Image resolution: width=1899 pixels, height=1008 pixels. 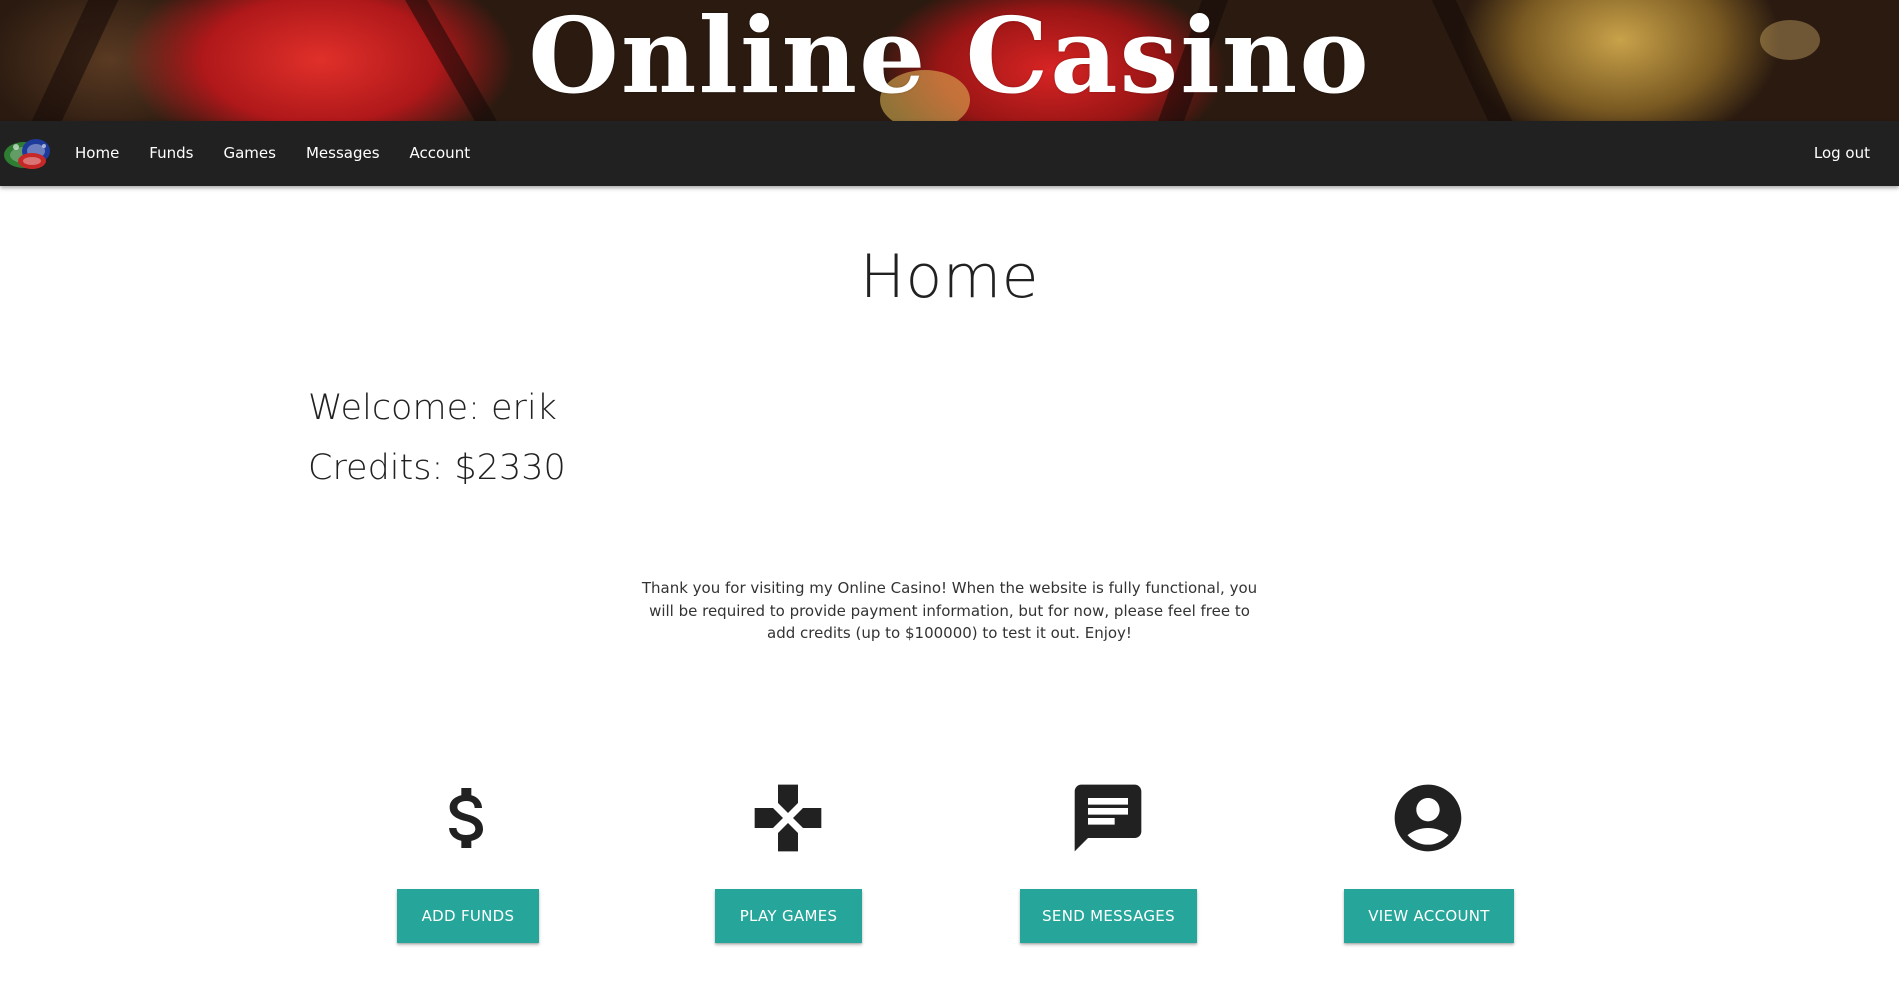 What do you see at coordinates (171, 153) in the screenshot?
I see `nav-item-funds: Funds` at bounding box center [171, 153].